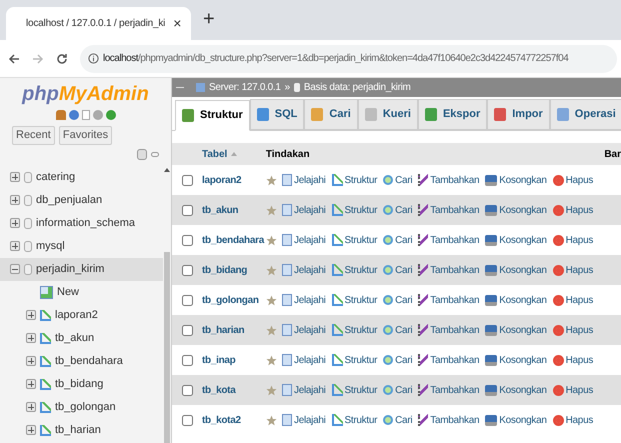  I want to click on table-name-link: tb_inap, so click(234, 360).